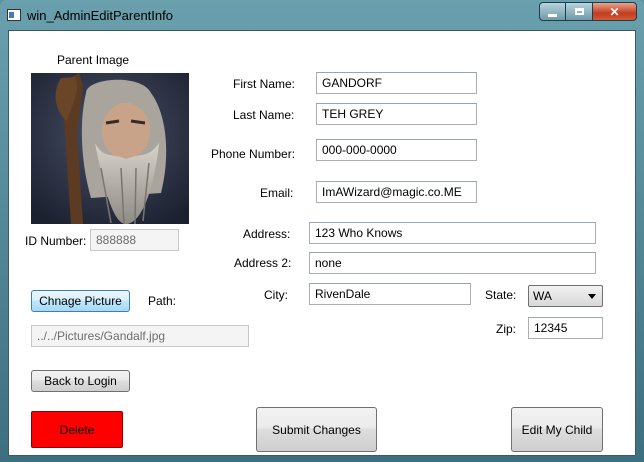 Image resolution: width=644 pixels, height=462 pixels. What do you see at coordinates (501, 295) in the screenshot?
I see `state-label: State:` at bounding box center [501, 295].